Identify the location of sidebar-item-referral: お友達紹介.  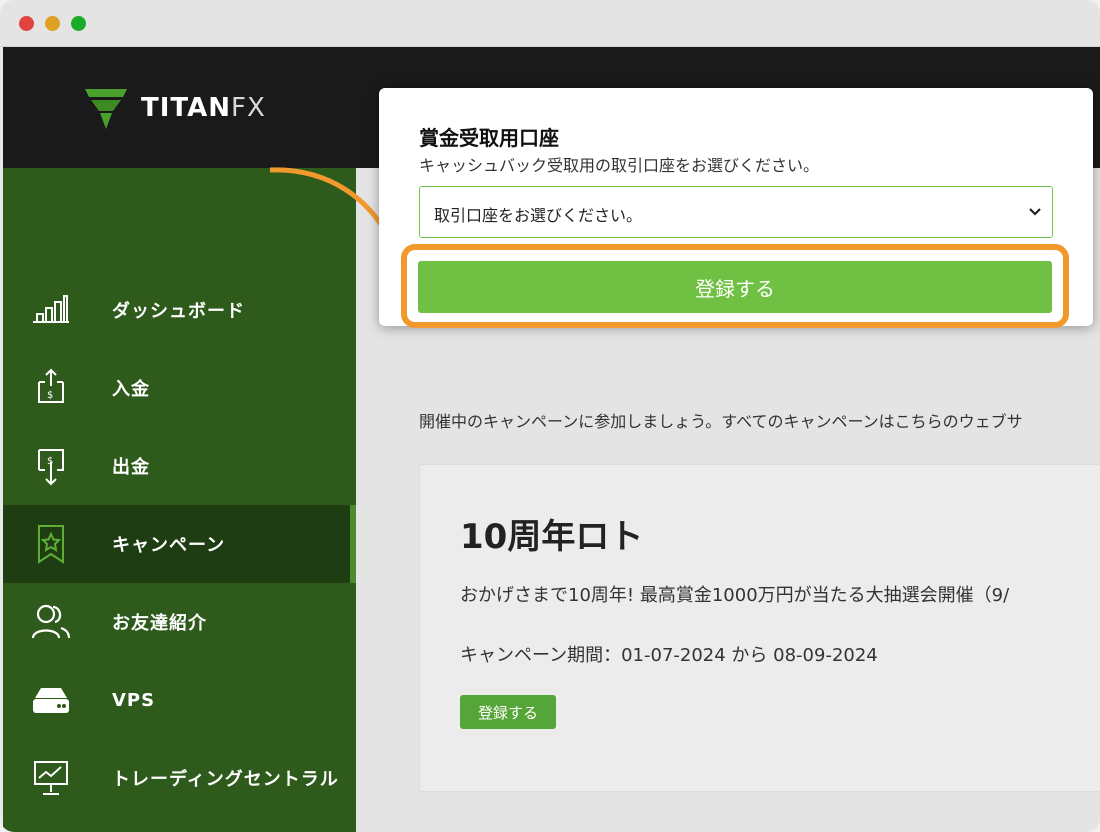
(179, 622).